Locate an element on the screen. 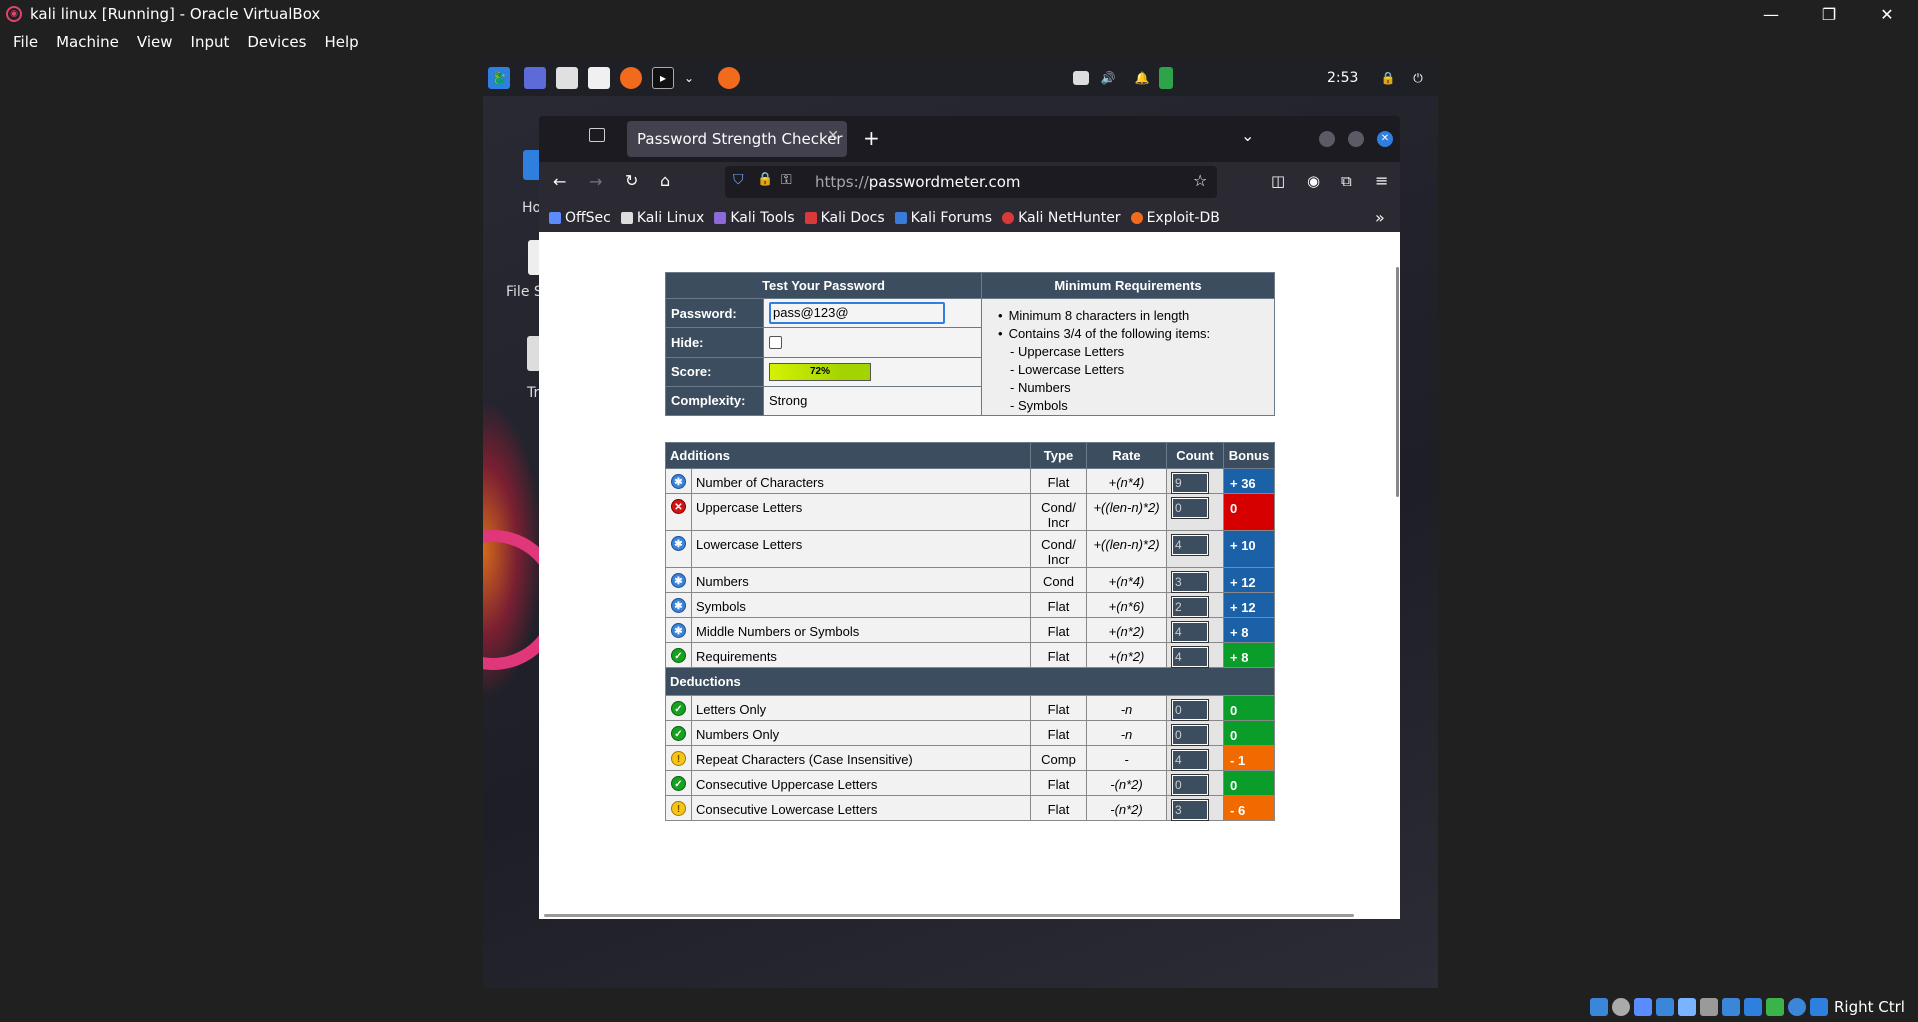  padlock-icon: 🔒 is located at coordinates (765, 179).